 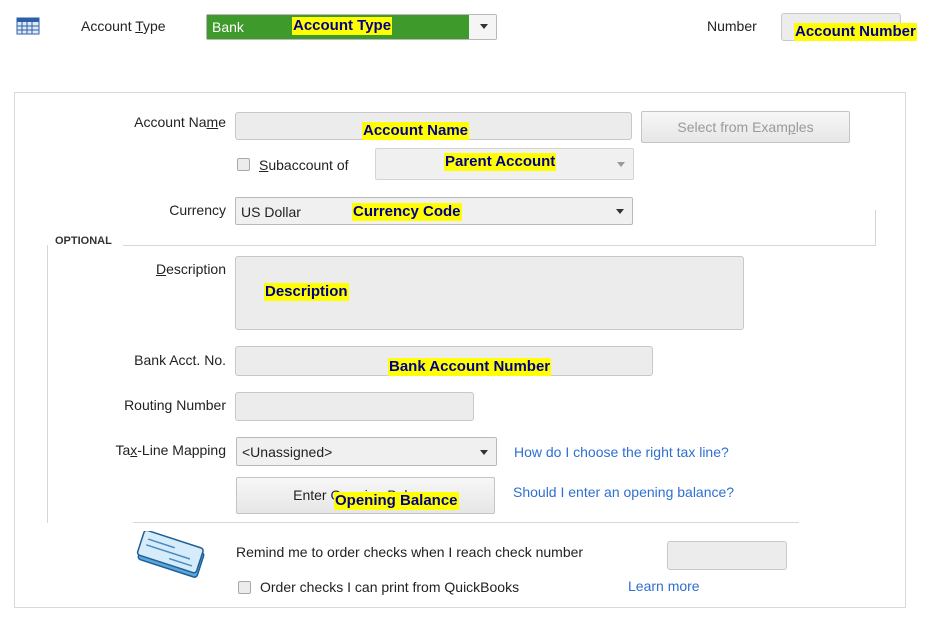 I want to click on routing-number-field, so click(x=354, y=406).